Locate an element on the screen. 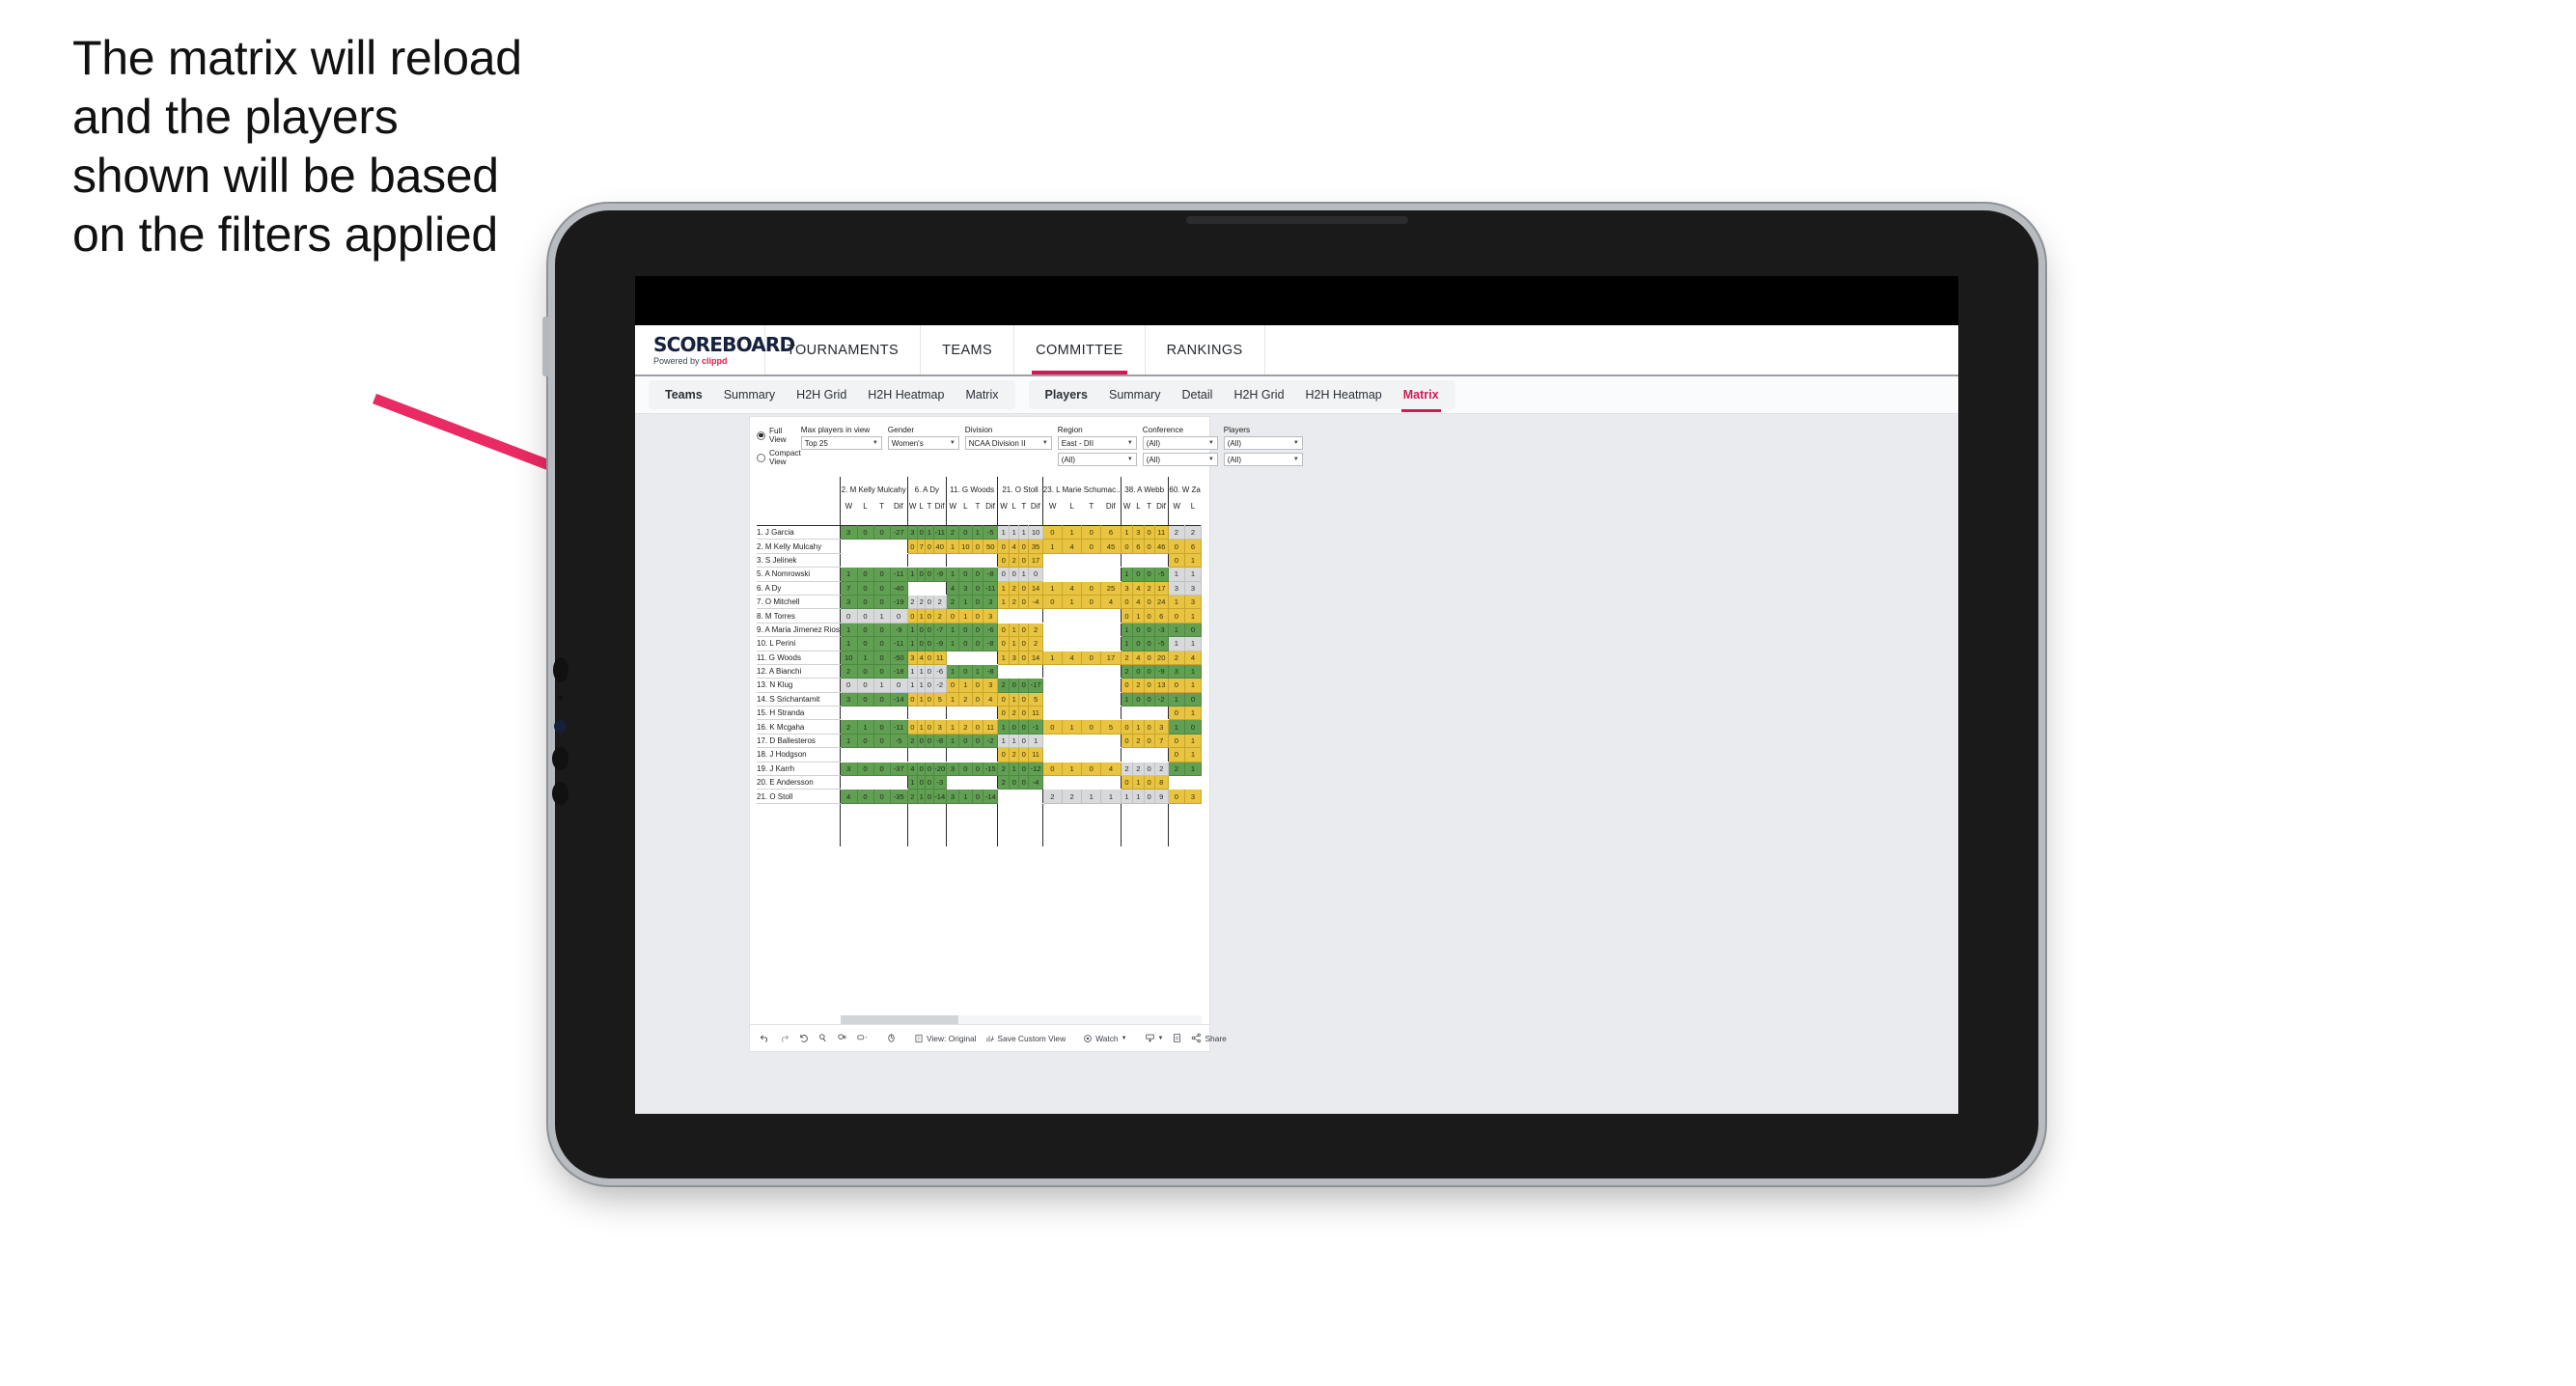 This screenshot has height=1386, width=2576. filter-conference-select-2: (All) ▼ is located at coordinates (1180, 460).